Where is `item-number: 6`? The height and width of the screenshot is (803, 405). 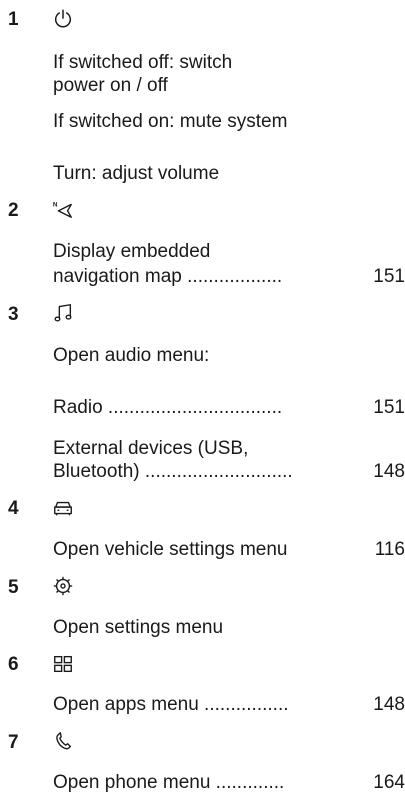 item-number: 6 is located at coordinates (13, 664).